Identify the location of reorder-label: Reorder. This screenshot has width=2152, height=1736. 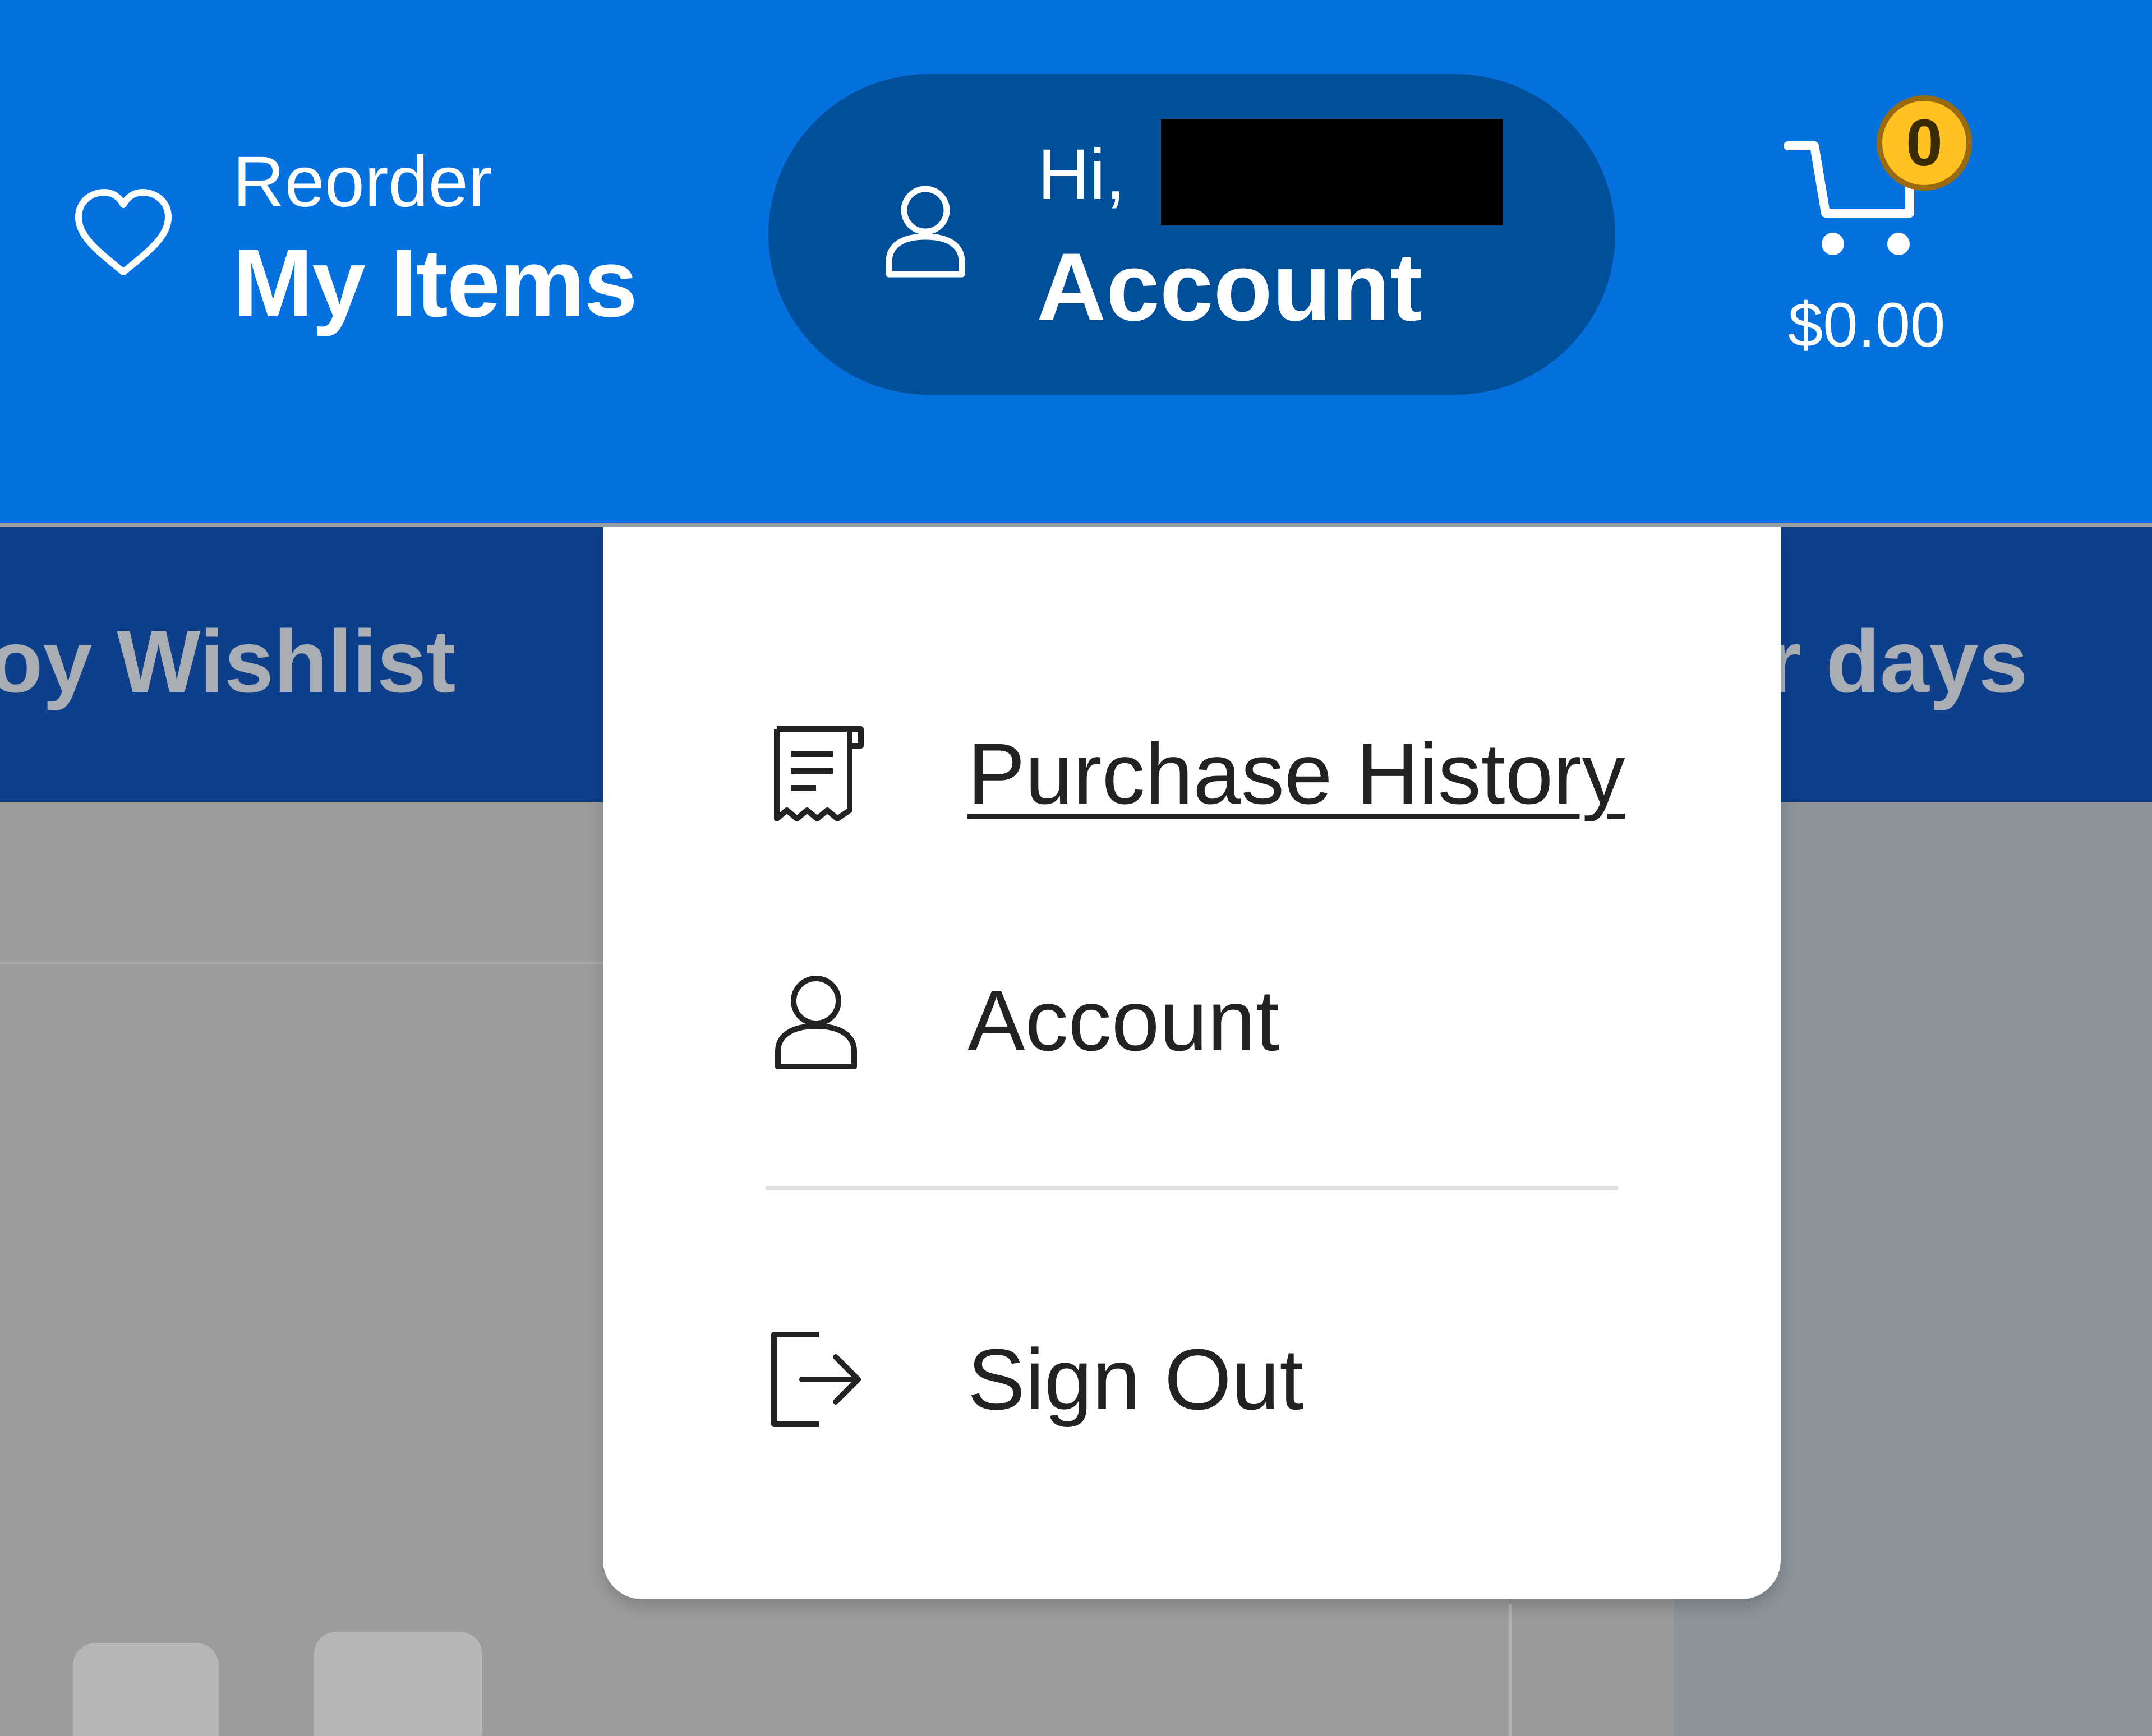
(362, 182).